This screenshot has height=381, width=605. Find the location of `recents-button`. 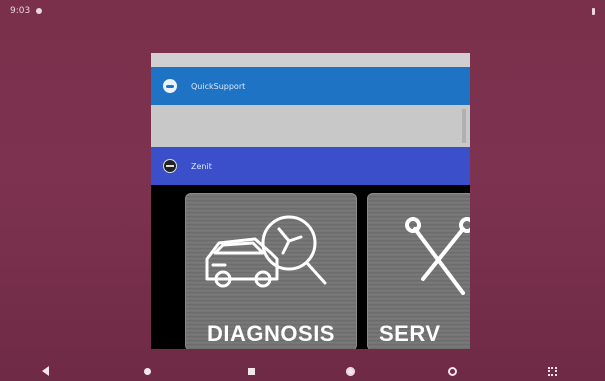

recents-button is located at coordinates (251, 371).